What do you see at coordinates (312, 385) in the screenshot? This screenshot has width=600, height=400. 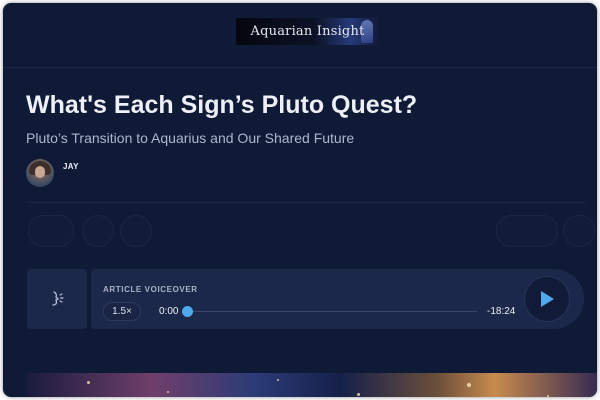 I see `hero-image` at bounding box center [312, 385].